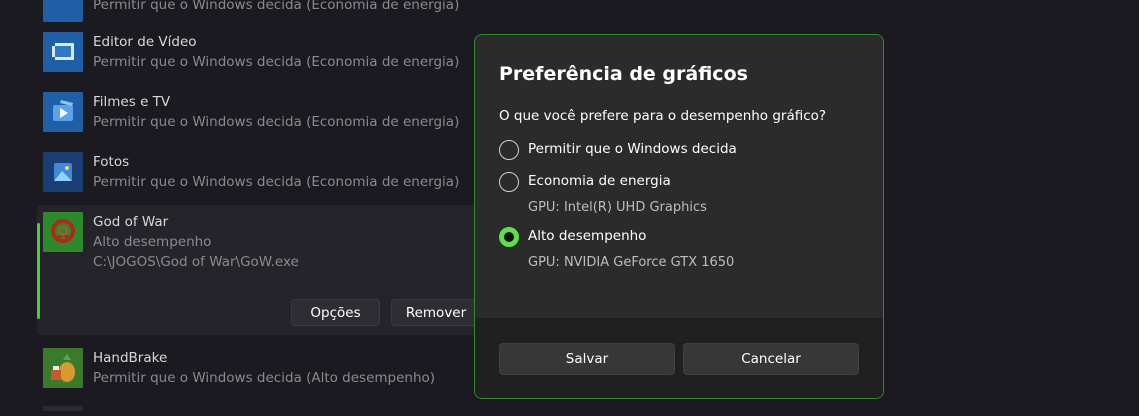 Image resolution: width=1139 pixels, height=416 pixels. I want to click on selection-indicator, so click(38, 271).